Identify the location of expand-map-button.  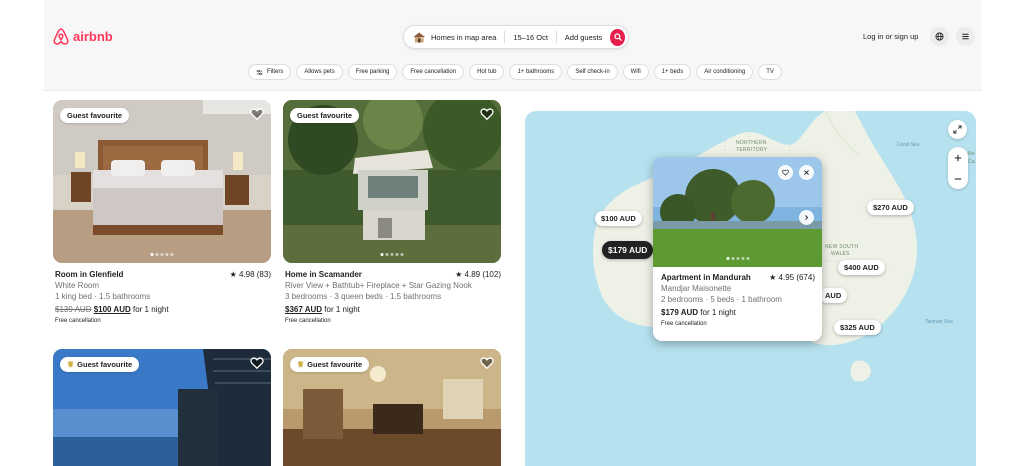
(957, 129).